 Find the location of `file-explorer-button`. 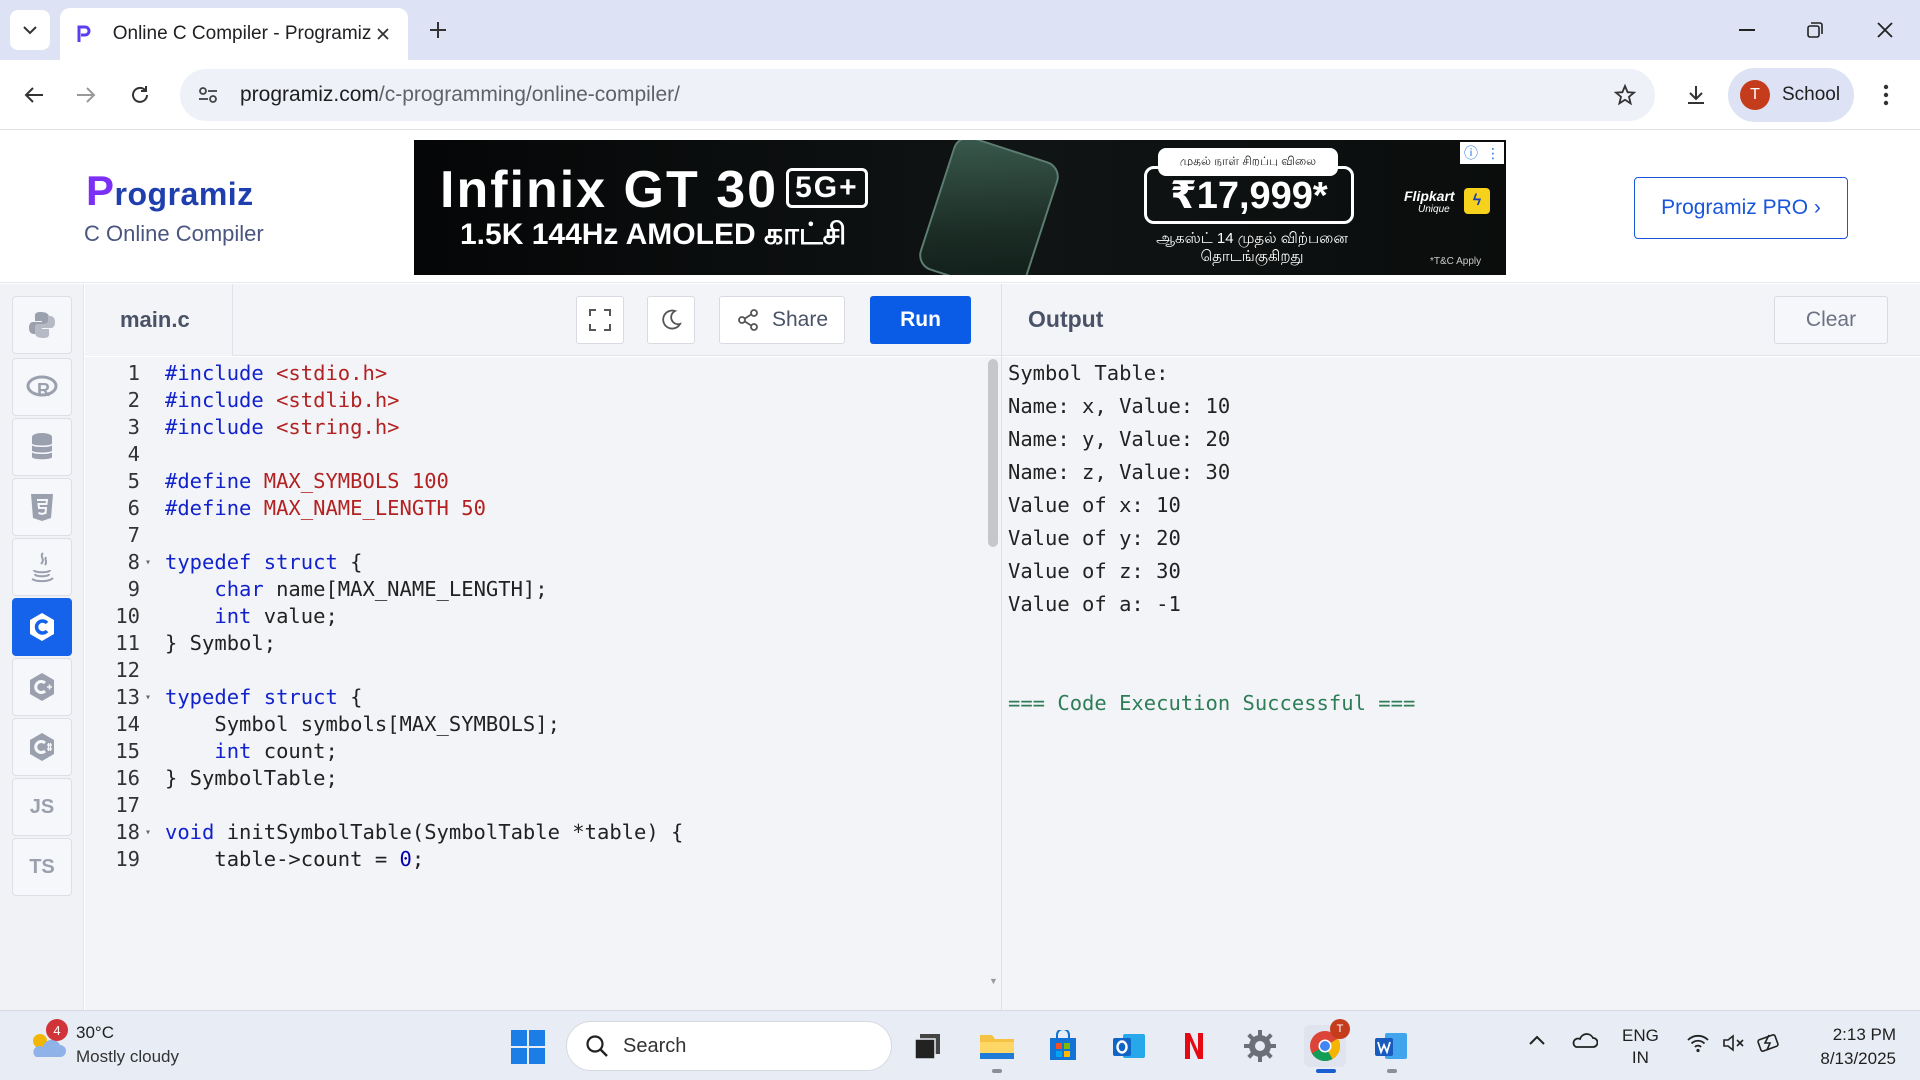

file-explorer-button is located at coordinates (997, 1046).